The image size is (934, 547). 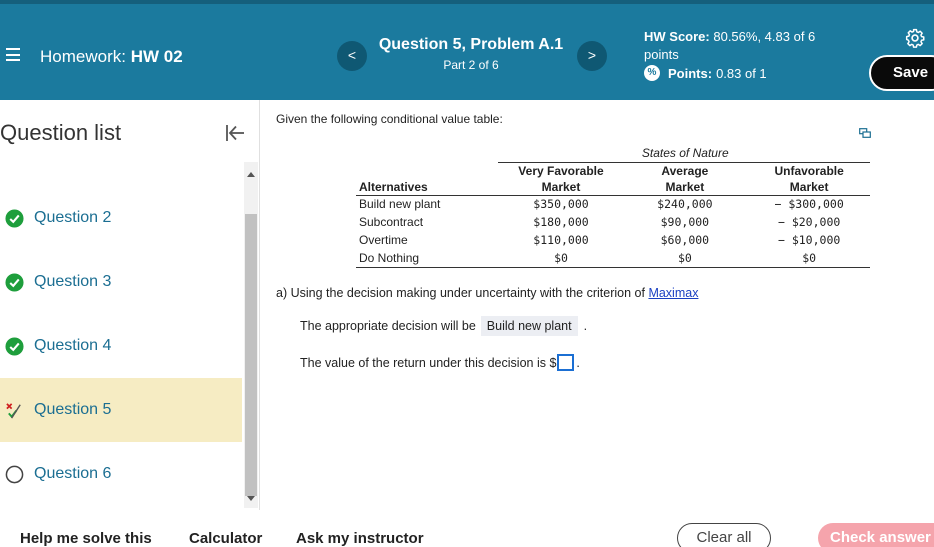 I want to click on table-cell: − $10,000, so click(x=809, y=240).